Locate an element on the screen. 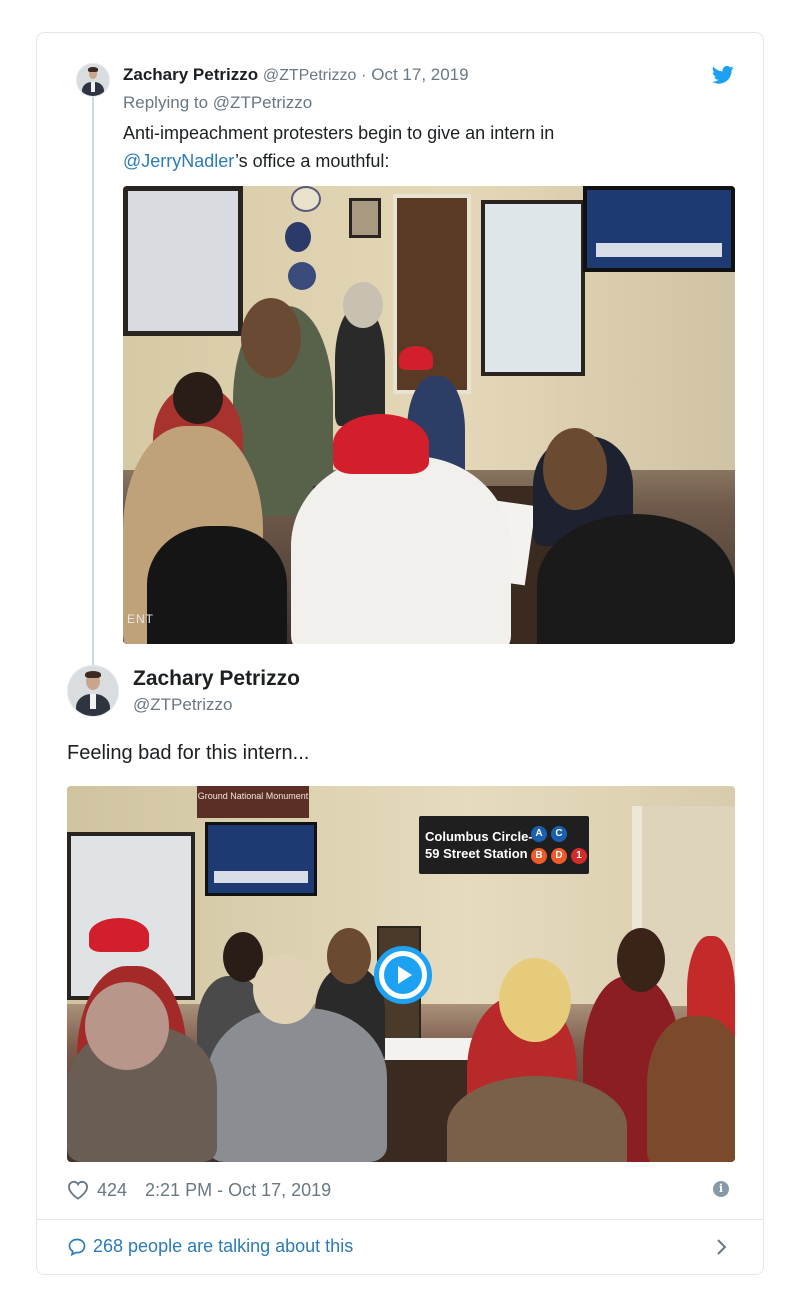 This screenshot has height=1309, width=800. quoted-author-avatar is located at coordinates (93, 691).